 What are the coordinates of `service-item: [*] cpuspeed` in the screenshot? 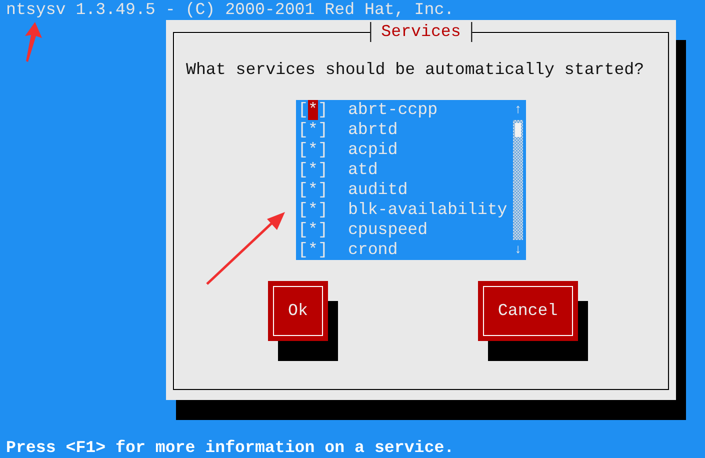 It's located at (405, 230).